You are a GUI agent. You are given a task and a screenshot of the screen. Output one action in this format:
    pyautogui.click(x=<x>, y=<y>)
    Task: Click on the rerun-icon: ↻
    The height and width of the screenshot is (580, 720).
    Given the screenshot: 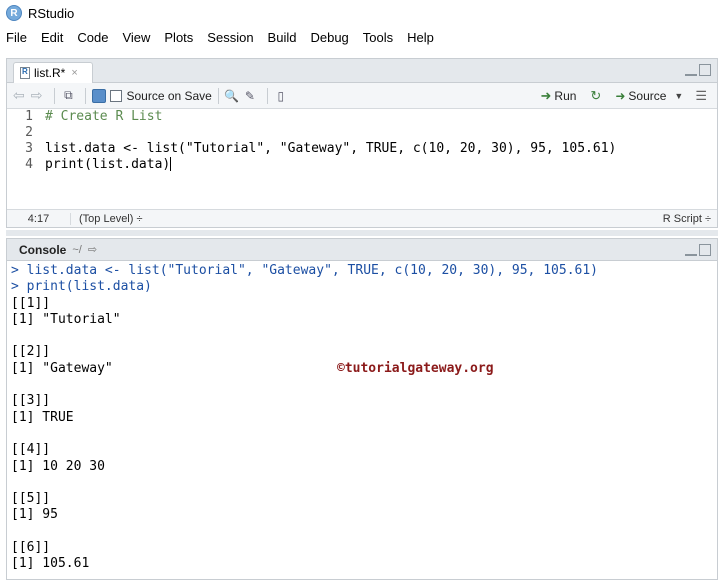 What is the action you would take?
    pyautogui.click(x=595, y=96)
    